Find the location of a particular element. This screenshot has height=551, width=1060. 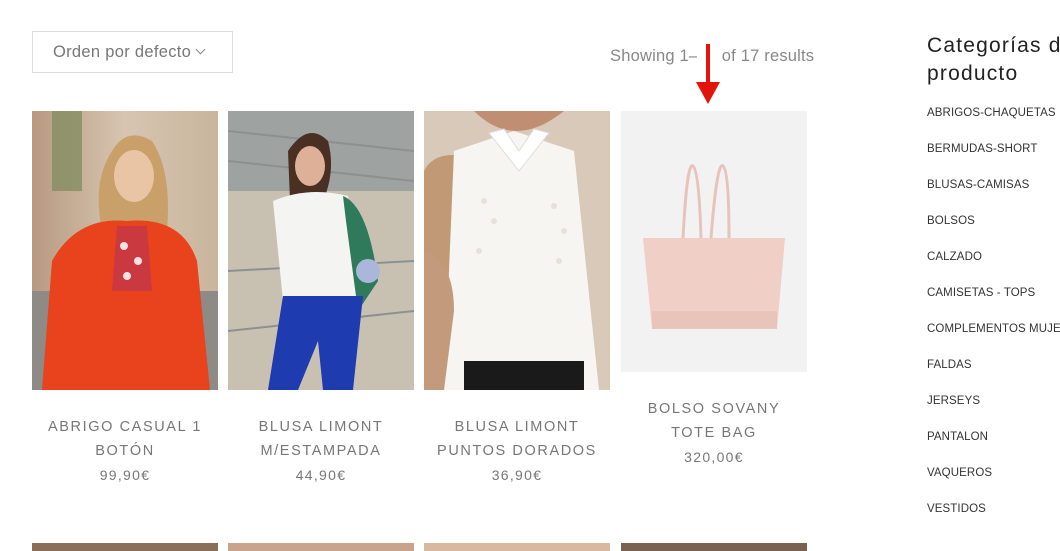

sort-dropdown: Orden por defecto is located at coordinates (132, 52).